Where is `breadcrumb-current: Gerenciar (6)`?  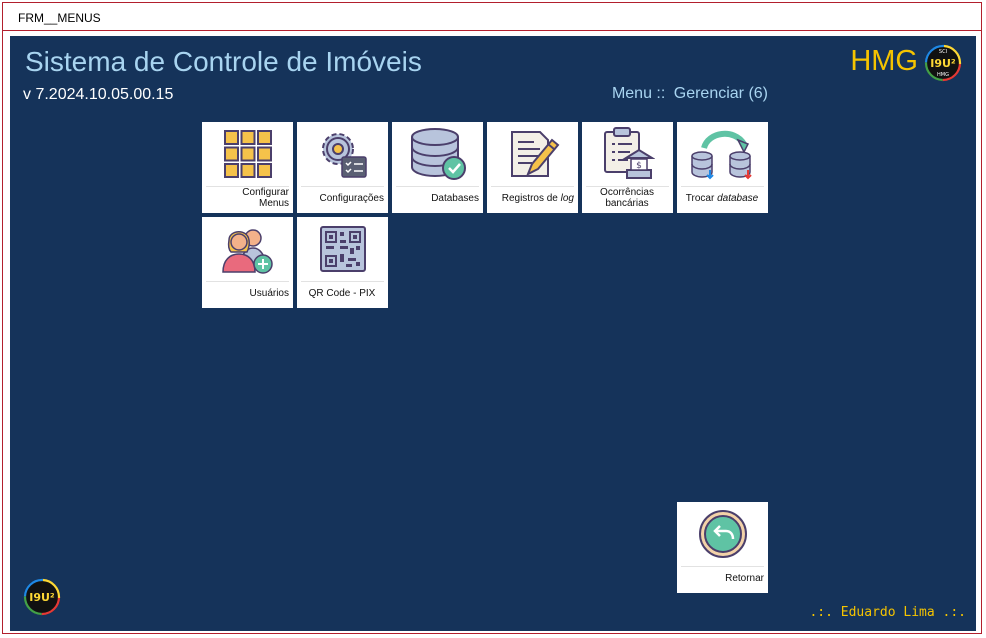 breadcrumb-current: Gerenciar (6) is located at coordinates (720, 93).